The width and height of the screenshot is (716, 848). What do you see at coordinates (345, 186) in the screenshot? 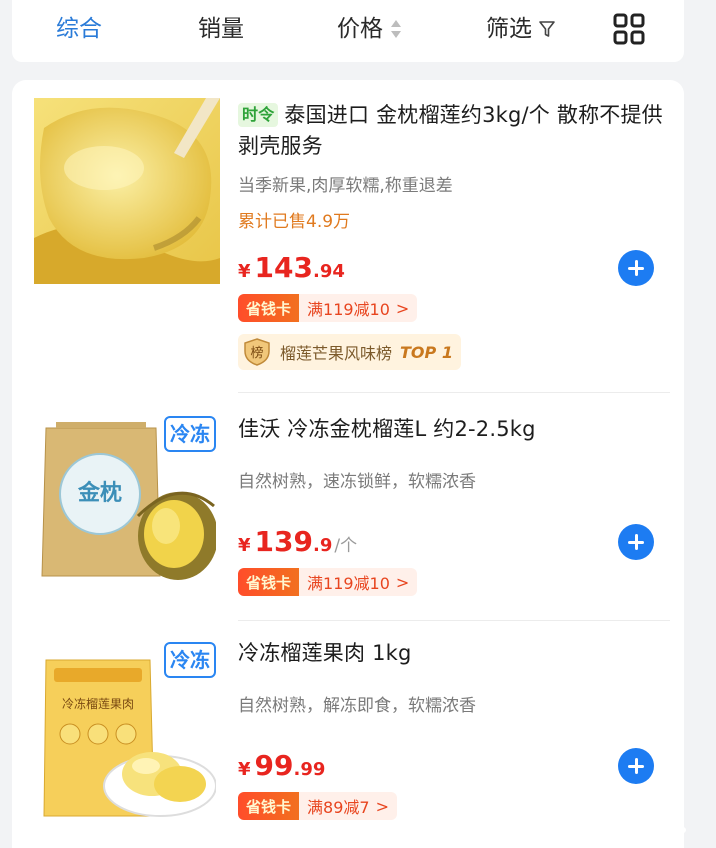
I see `product-subtitle: 当季新果,肉厚软糯,称重退差` at bounding box center [345, 186].